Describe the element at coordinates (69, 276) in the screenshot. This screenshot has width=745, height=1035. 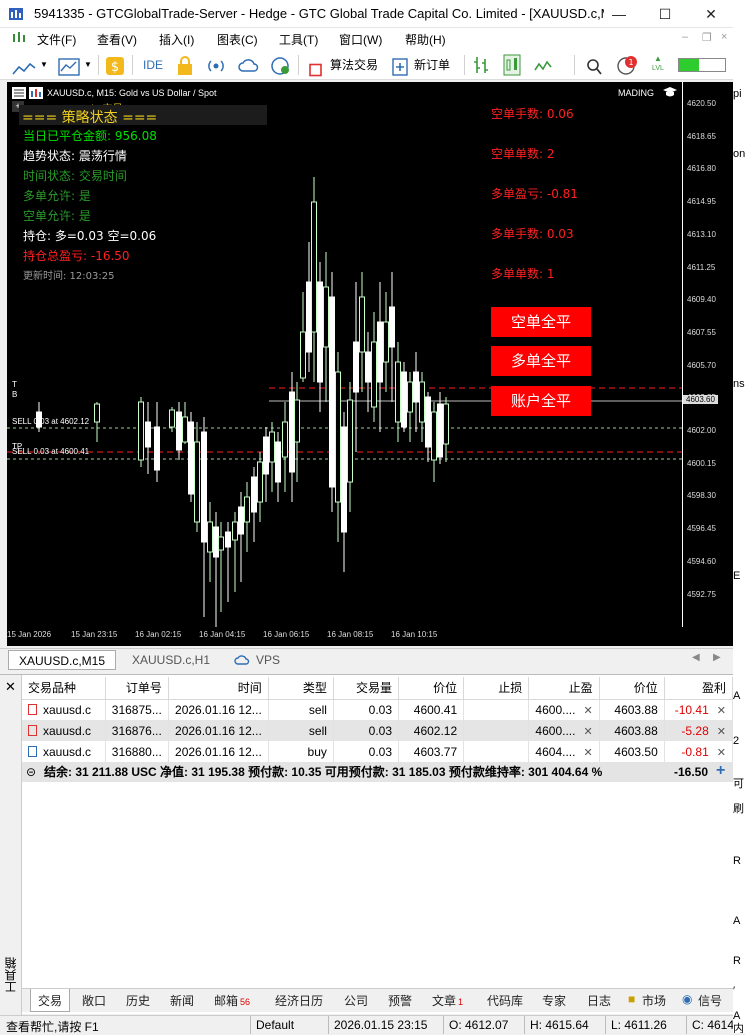
I see `update-time: 更新时间: 12:03:25` at that location.